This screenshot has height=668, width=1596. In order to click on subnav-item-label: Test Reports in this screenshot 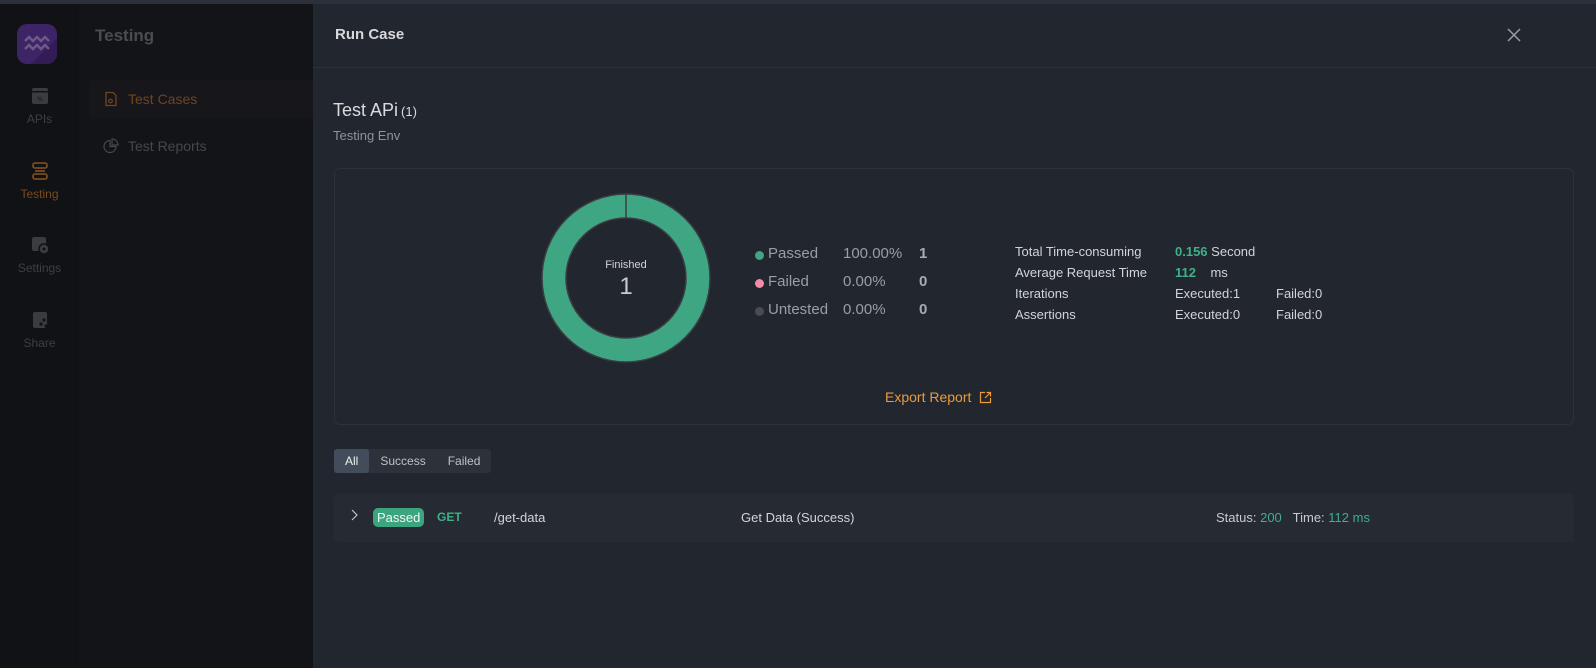, I will do `click(167, 146)`.